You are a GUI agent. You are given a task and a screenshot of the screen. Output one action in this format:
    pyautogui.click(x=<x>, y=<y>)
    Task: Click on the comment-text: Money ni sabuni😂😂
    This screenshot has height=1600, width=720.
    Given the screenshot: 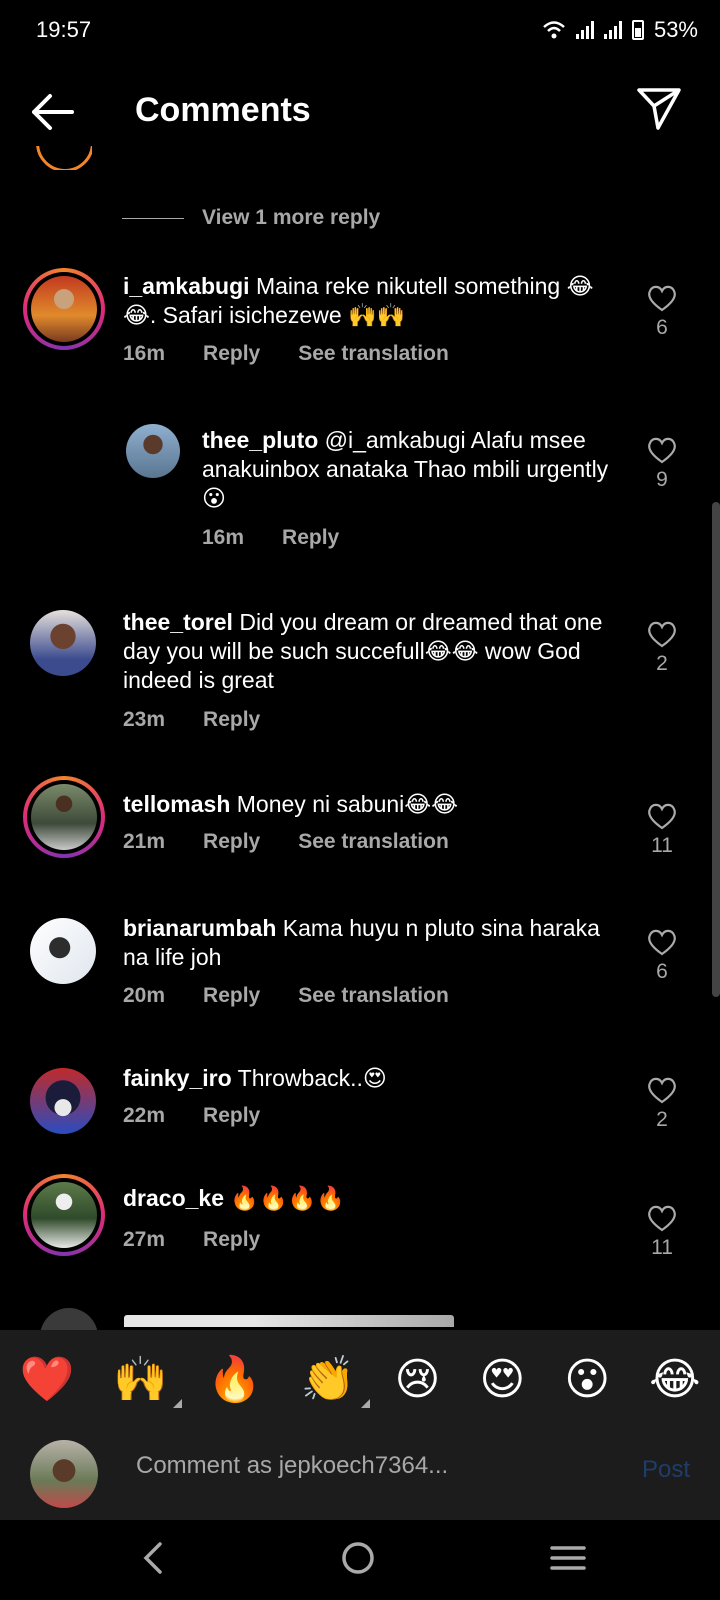 What is the action you would take?
    pyautogui.click(x=347, y=804)
    